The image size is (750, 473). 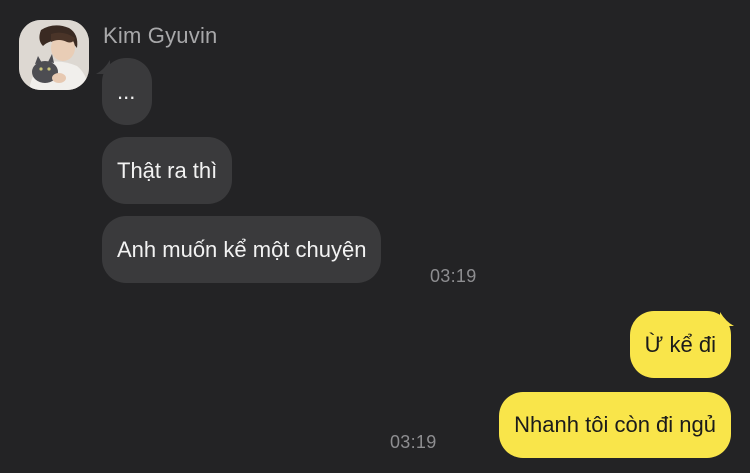 I want to click on message-text: Ừ kể đi, so click(x=680, y=344).